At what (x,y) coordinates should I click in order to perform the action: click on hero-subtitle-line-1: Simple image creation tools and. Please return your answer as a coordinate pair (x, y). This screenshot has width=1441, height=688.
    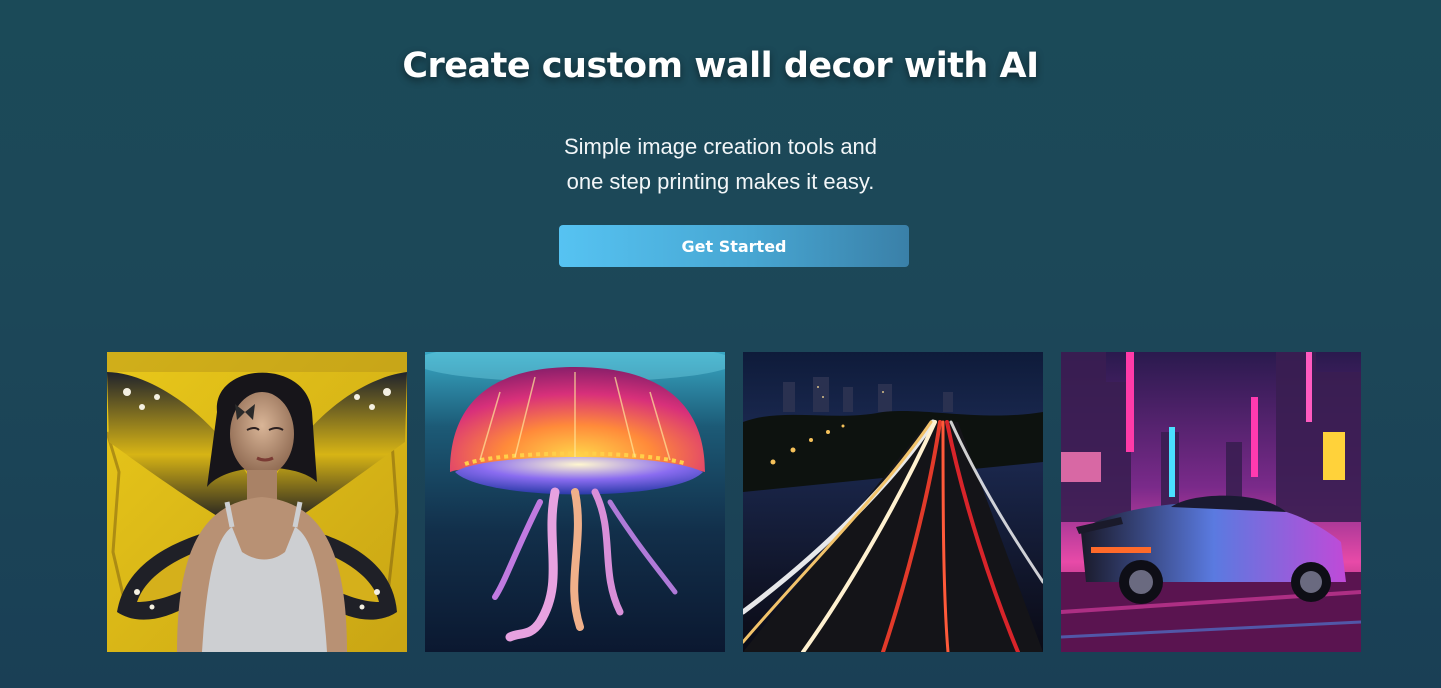
    Looking at the image, I should click on (720, 146).